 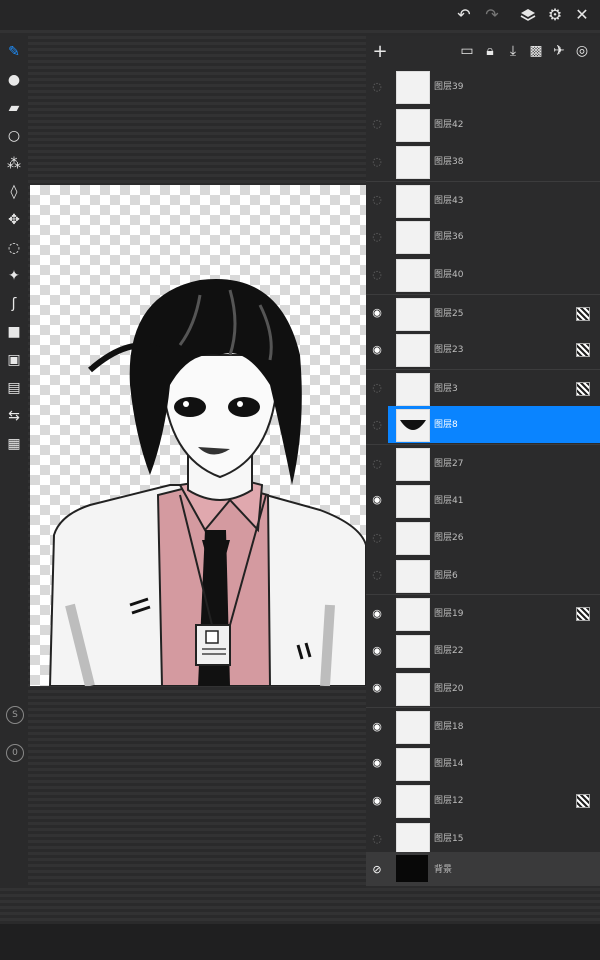 What do you see at coordinates (377, 869) in the screenshot?
I see `hidden-eye-icon: ⊘` at bounding box center [377, 869].